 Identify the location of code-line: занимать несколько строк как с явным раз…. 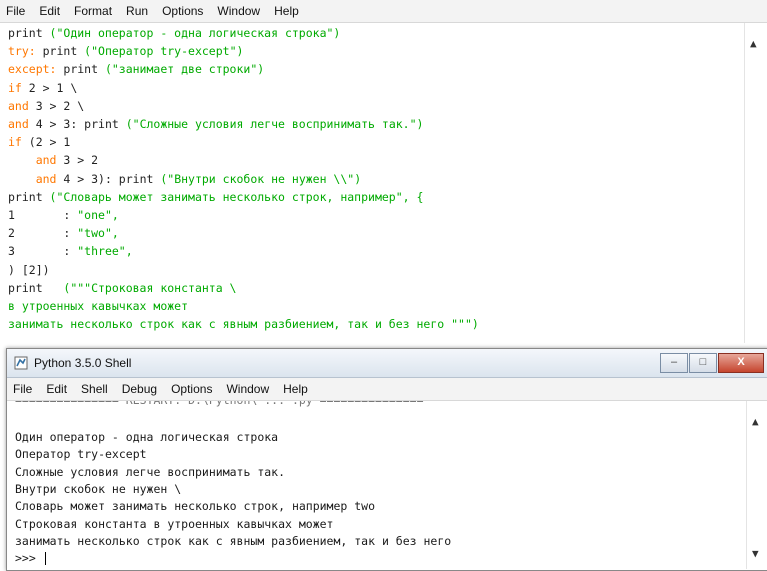
(243, 324).